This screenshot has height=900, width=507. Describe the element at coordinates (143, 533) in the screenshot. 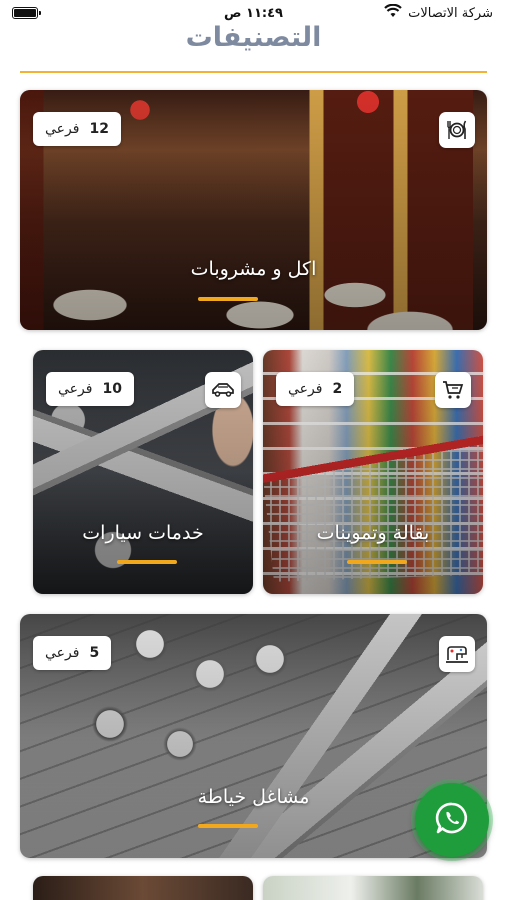

I see `category-label: خدمات سيارات` at that location.